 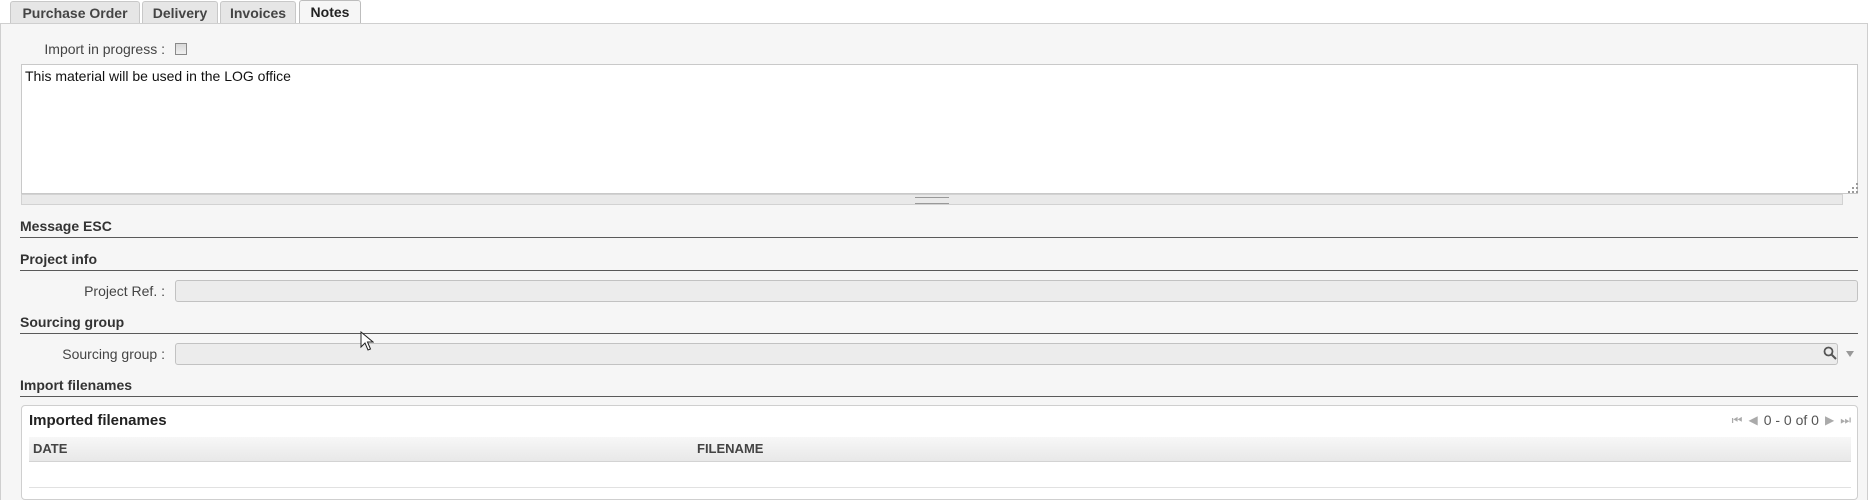 What do you see at coordinates (72, 322) in the screenshot?
I see `section-sourcing-group-label: Sourcing group` at bounding box center [72, 322].